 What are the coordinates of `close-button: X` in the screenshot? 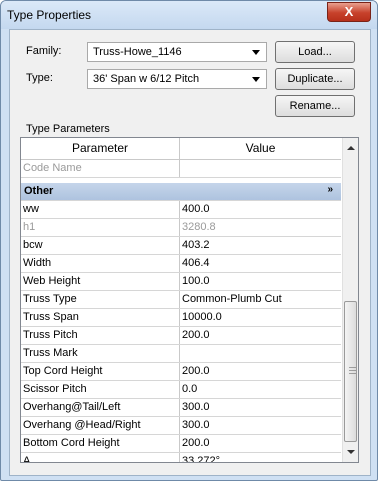 It's located at (349, 12).